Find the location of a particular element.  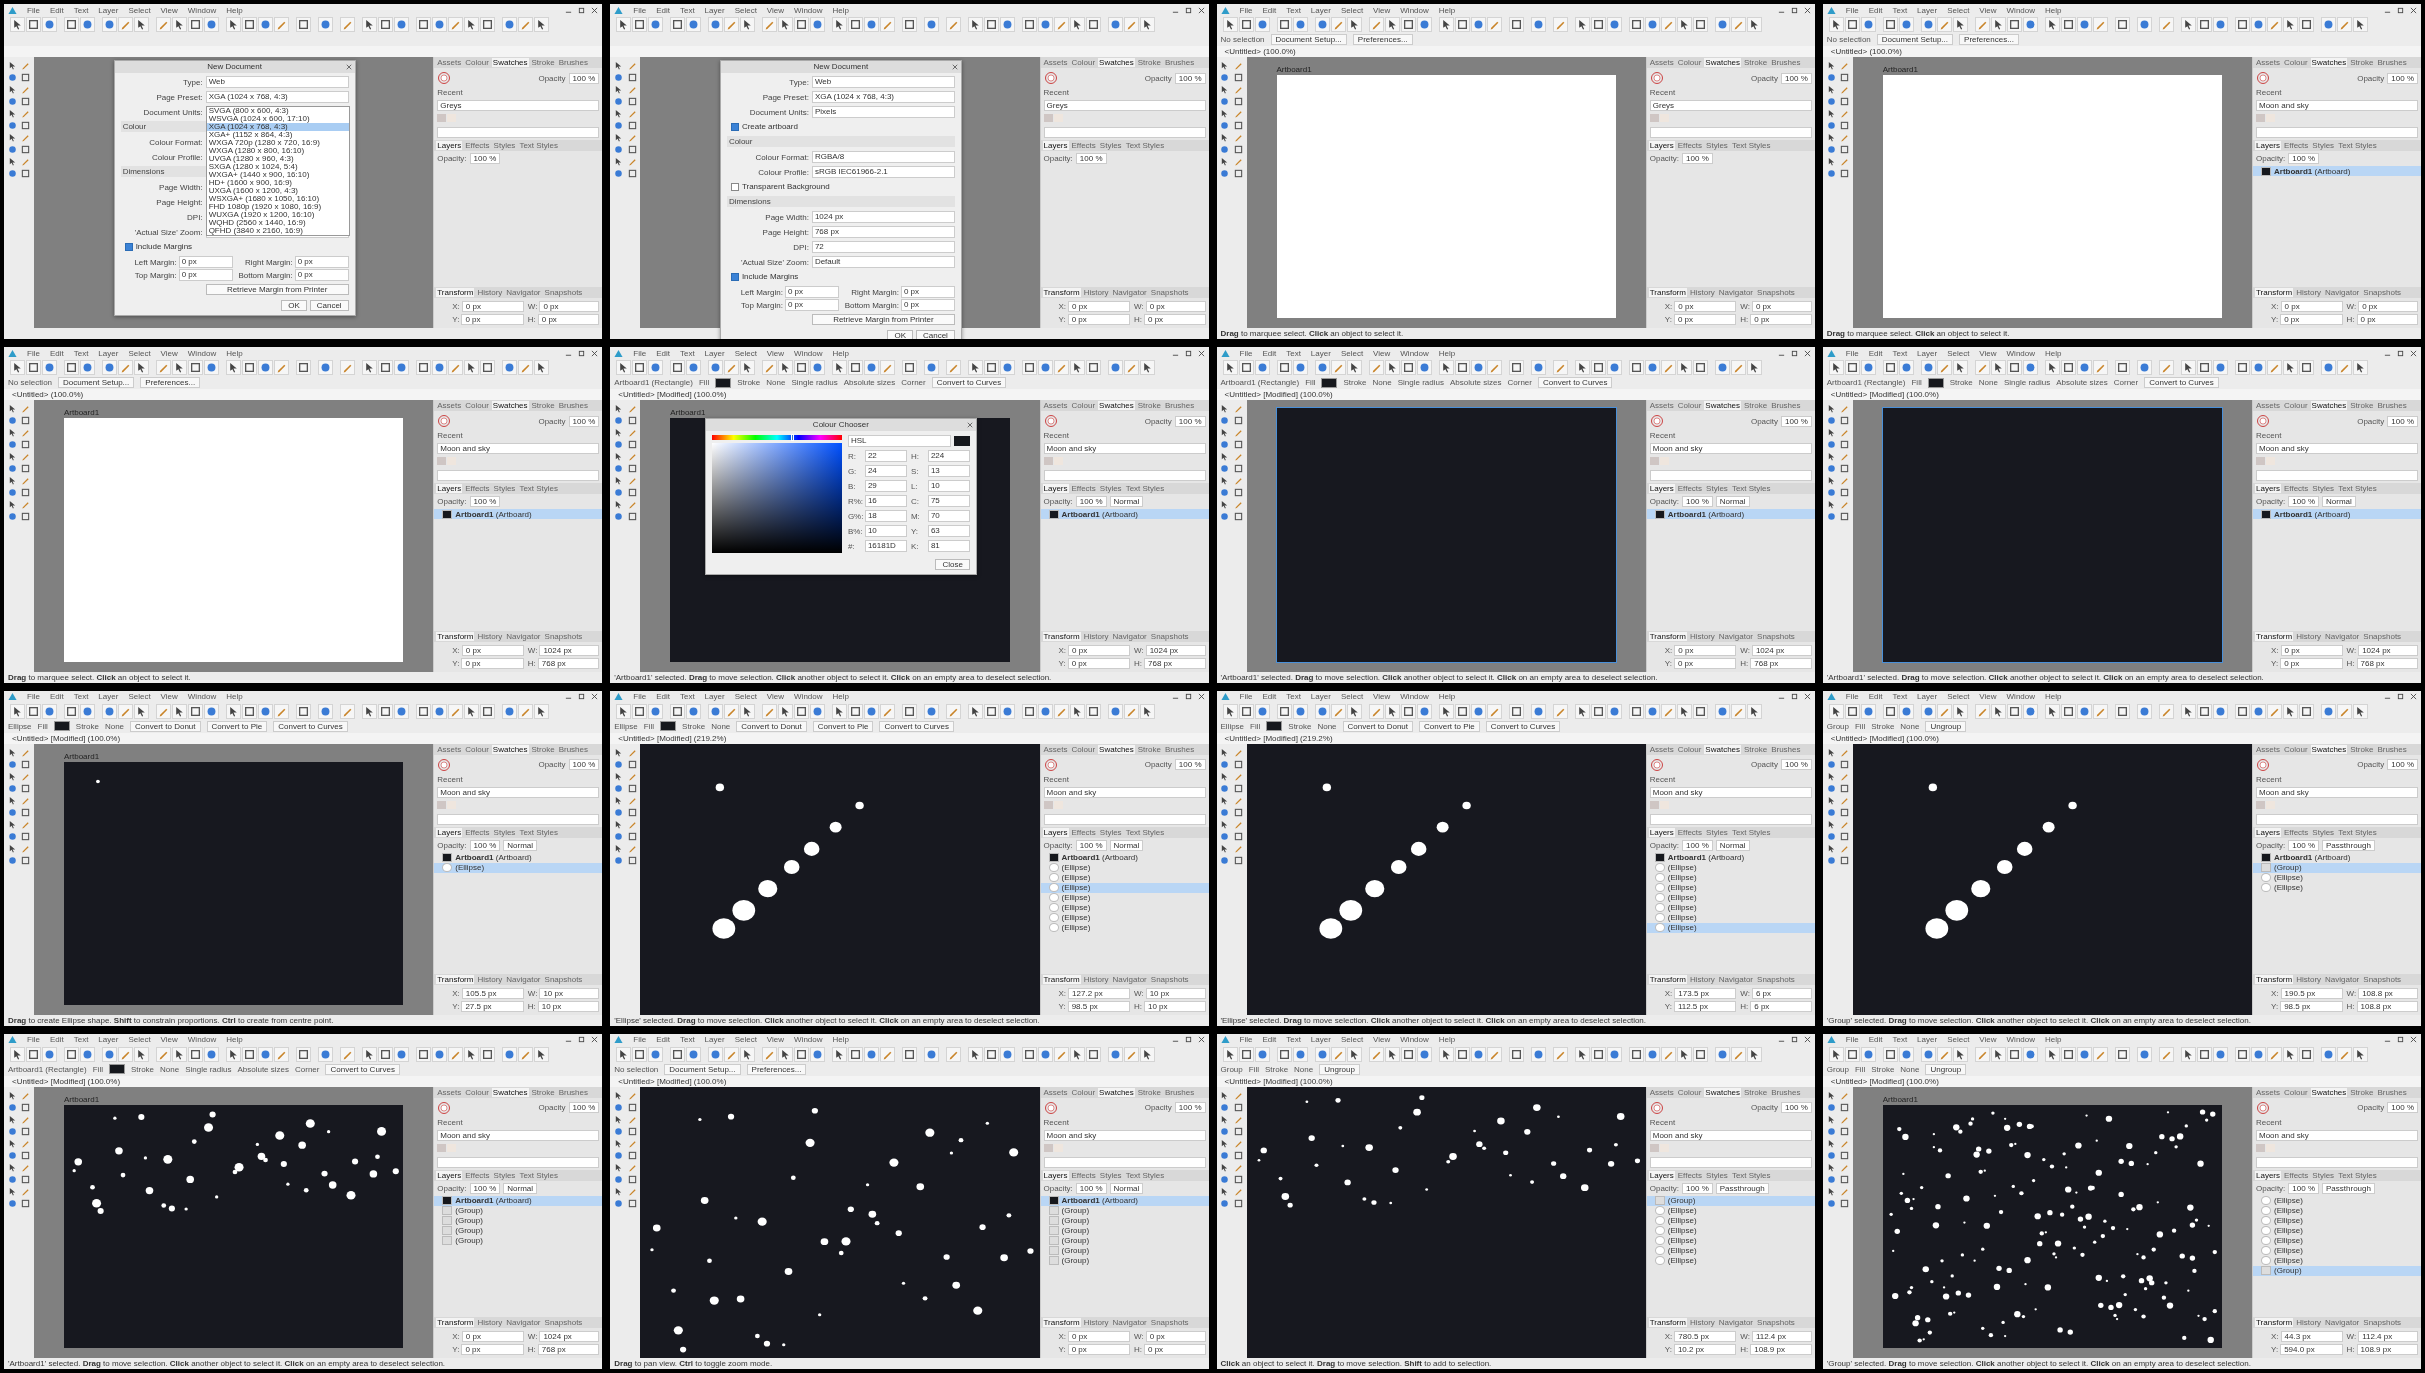

dropdown-option: WSXGA+ (1680 x 1050, 16:10) is located at coordinates (277, 199).